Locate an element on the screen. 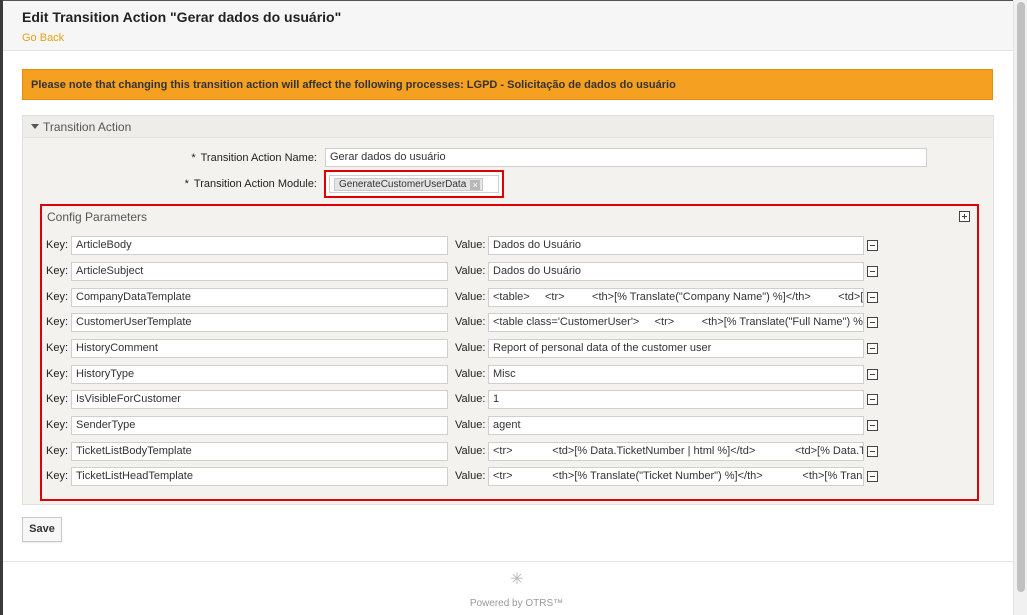 This screenshot has height=615, width=1027. key-input: CustomerUserTemplate is located at coordinates (259, 322).